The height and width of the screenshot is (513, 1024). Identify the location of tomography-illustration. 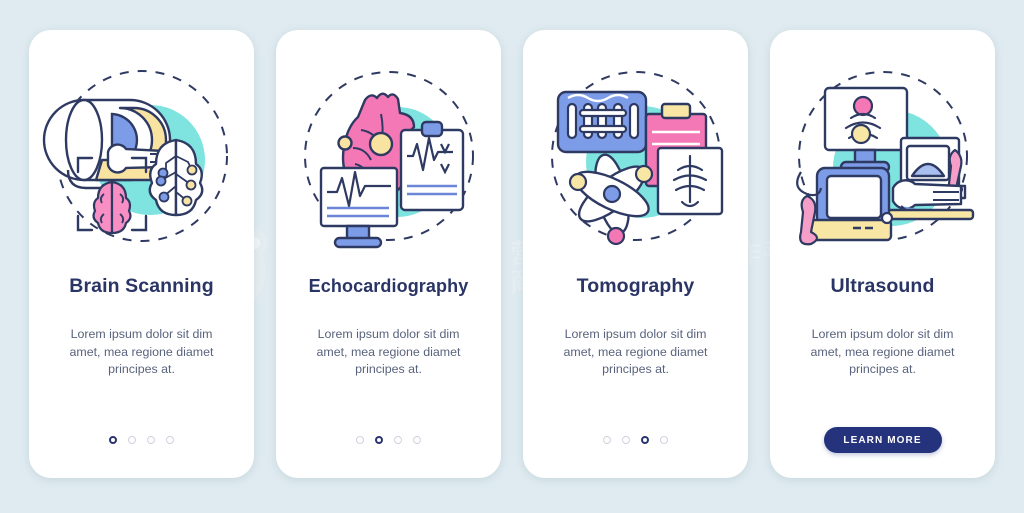
(636, 158).